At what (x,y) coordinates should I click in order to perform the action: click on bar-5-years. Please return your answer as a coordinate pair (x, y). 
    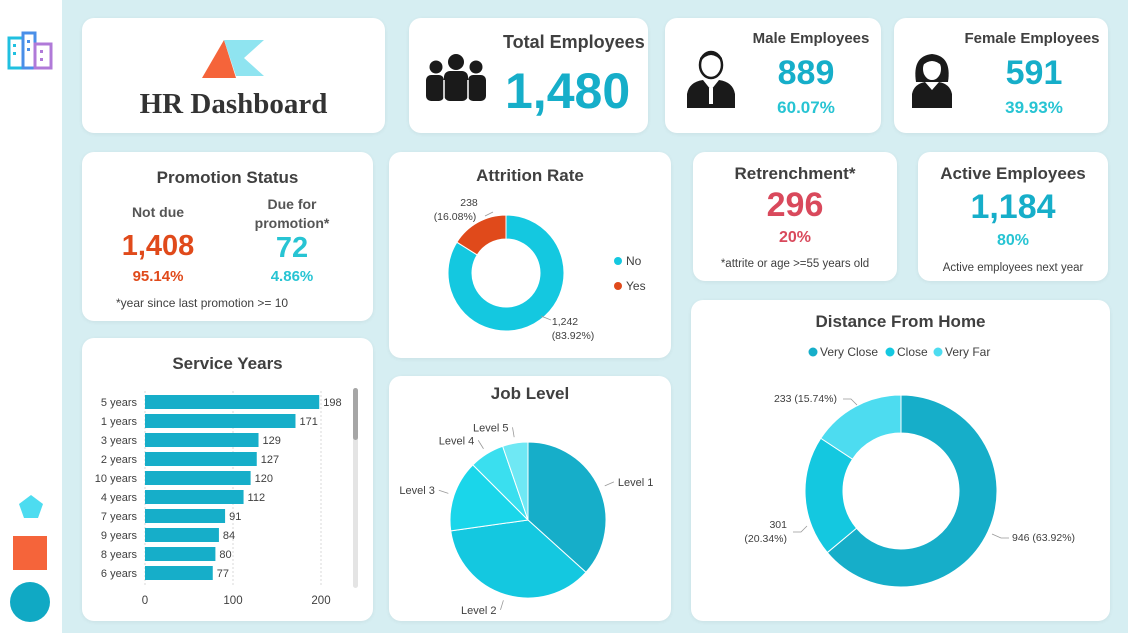
    Looking at the image, I should click on (232, 402).